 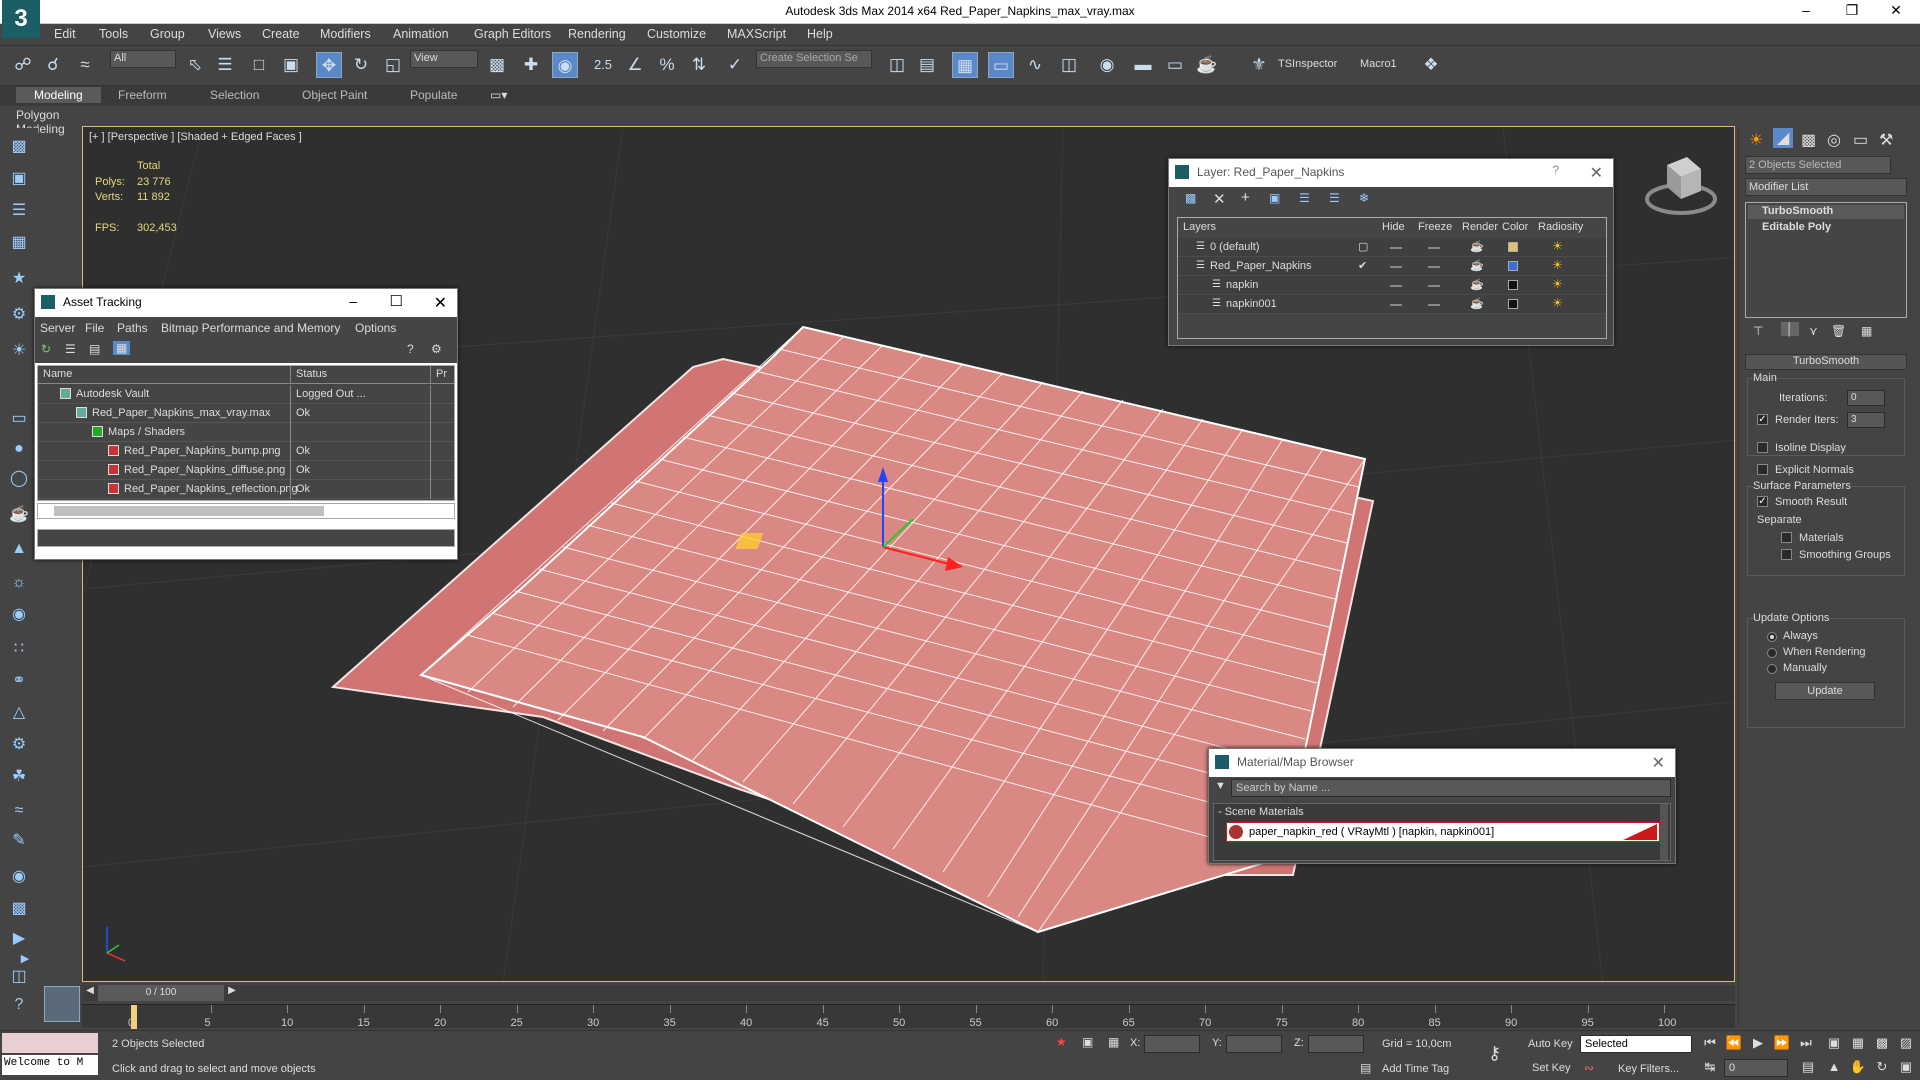 I want to click on stack-item-turbosmooth: TurboSmooth, so click(x=1826, y=212).